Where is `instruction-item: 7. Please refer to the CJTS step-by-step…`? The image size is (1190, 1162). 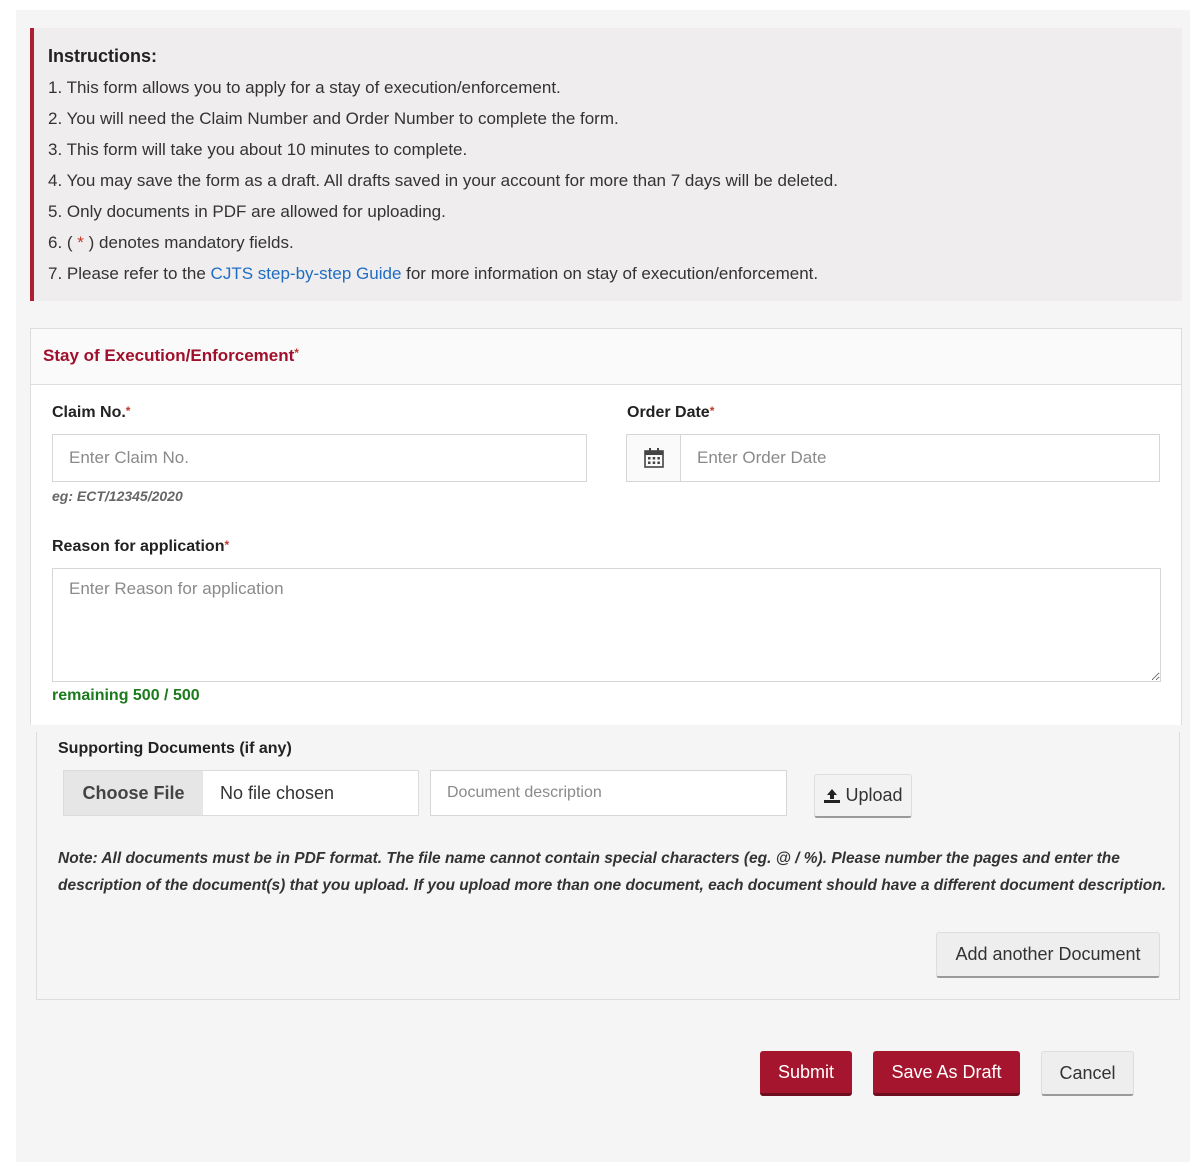
instruction-item: 7. Please refer to the CJTS step-by-step… is located at coordinates (615, 273).